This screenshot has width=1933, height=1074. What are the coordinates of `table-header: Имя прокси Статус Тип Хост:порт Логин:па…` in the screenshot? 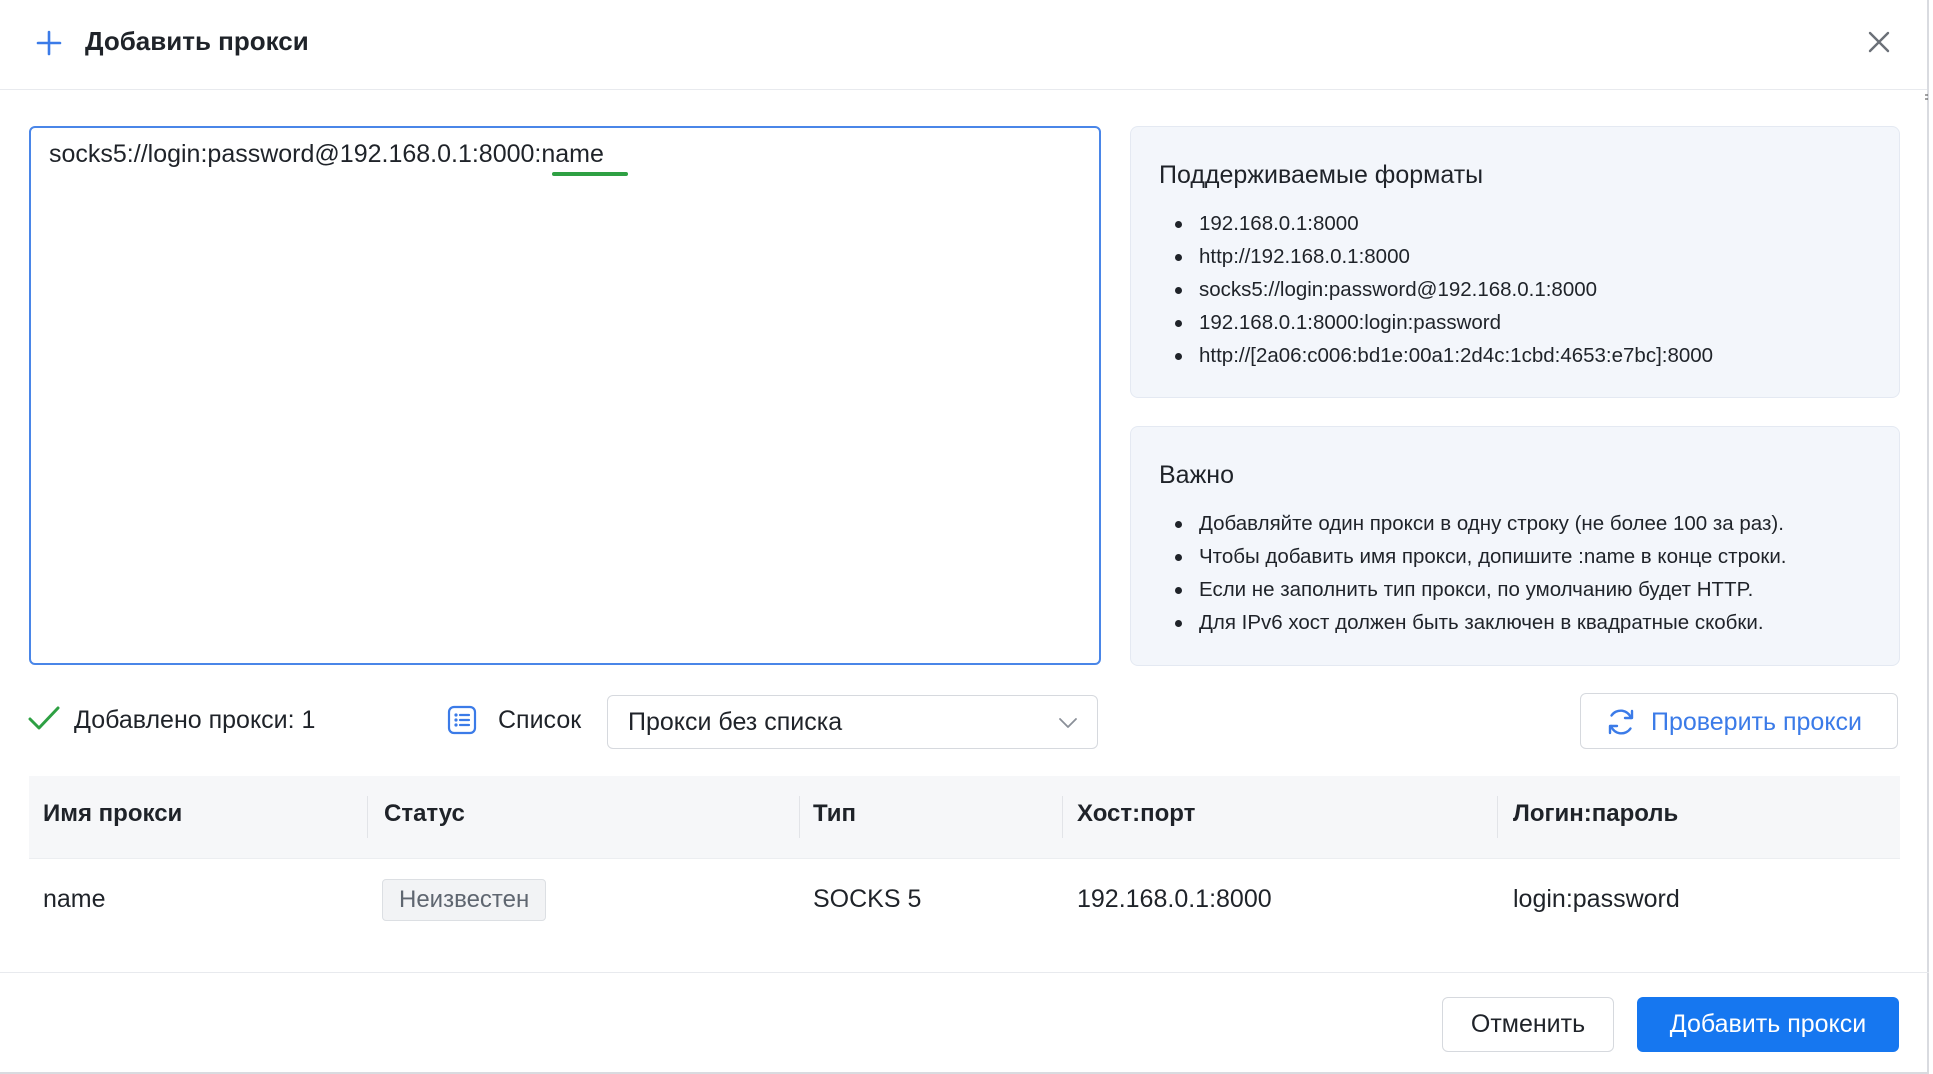 It's located at (964, 817).